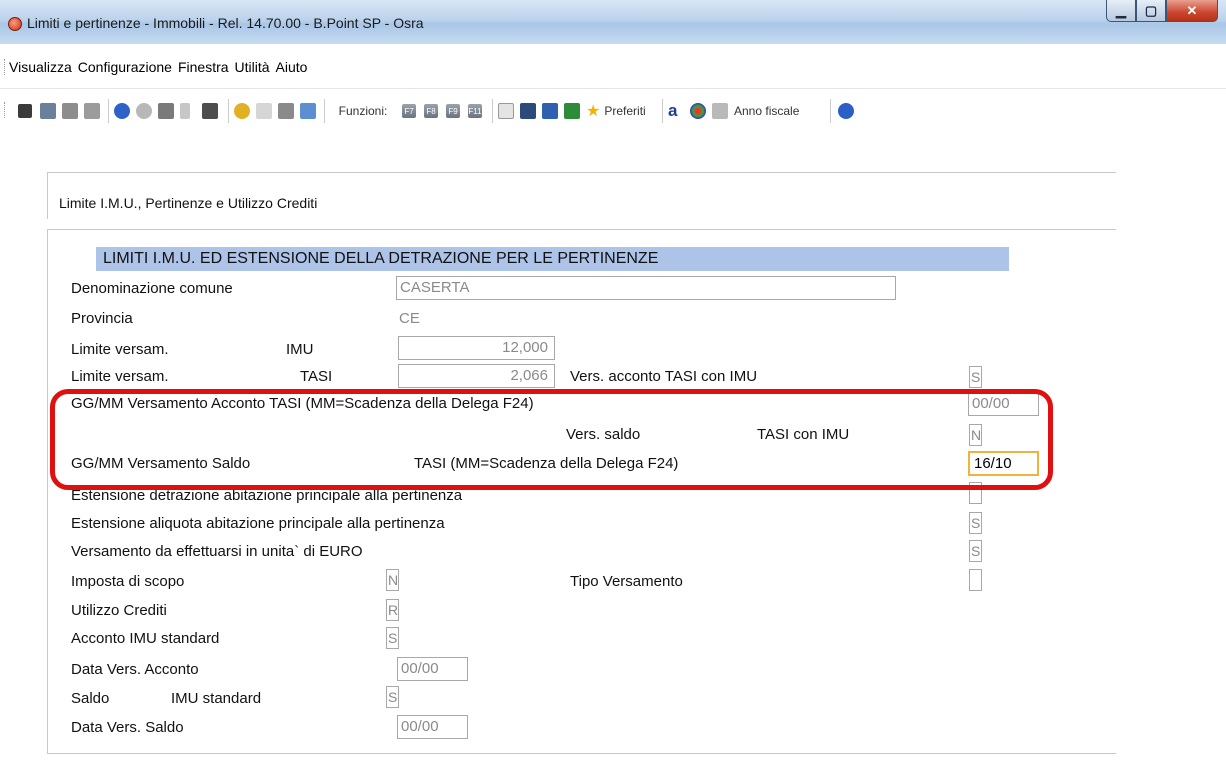 Image resolution: width=1226 pixels, height=761 pixels. What do you see at coordinates (975, 551) in the screenshot?
I see `vers-euro-field: S` at bounding box center [975, 551].